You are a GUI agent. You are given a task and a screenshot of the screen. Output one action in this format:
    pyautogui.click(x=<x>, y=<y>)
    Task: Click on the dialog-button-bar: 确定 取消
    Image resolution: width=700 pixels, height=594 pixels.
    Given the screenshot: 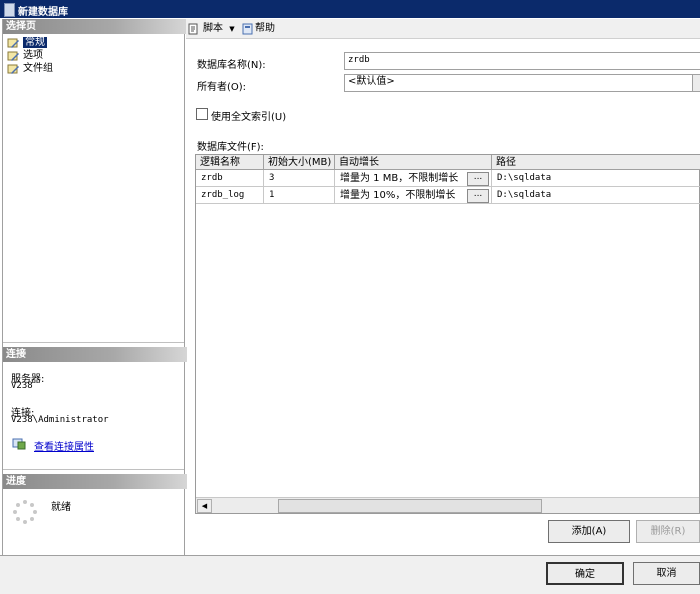 What is the action you would take?
    pyautogui.click(x=350, y=574)
    